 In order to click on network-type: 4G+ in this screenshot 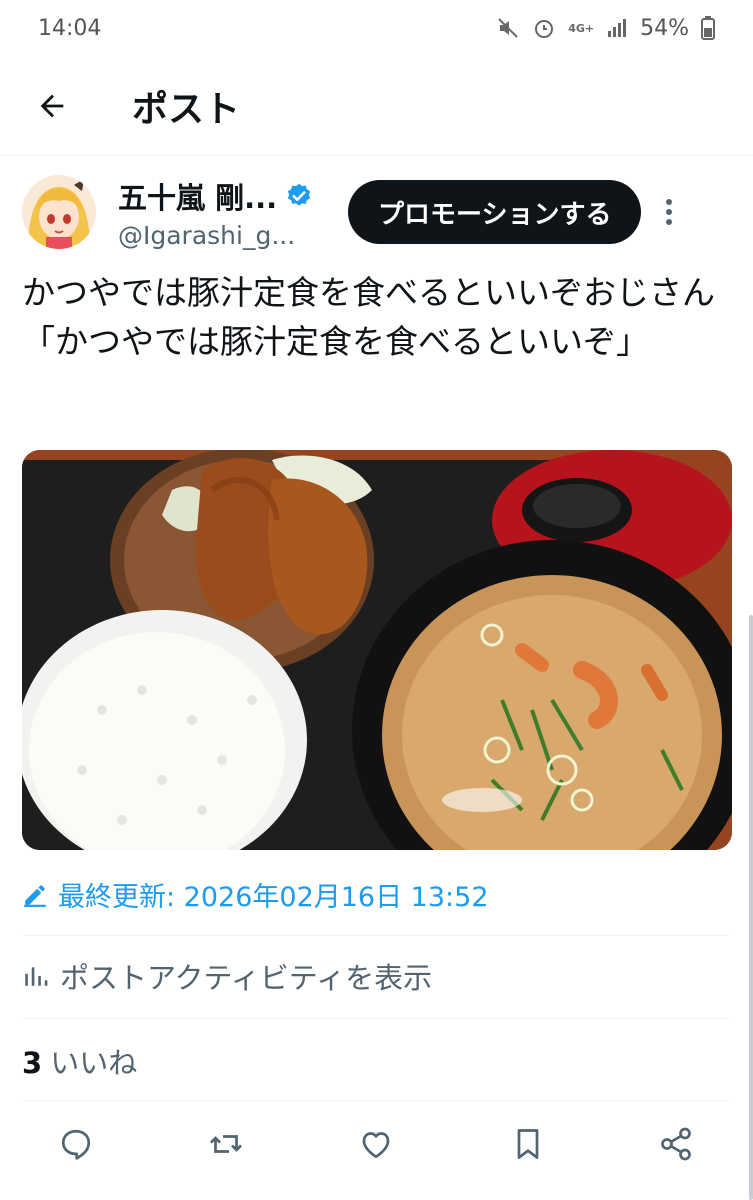, I will do `click(581, 28)`.